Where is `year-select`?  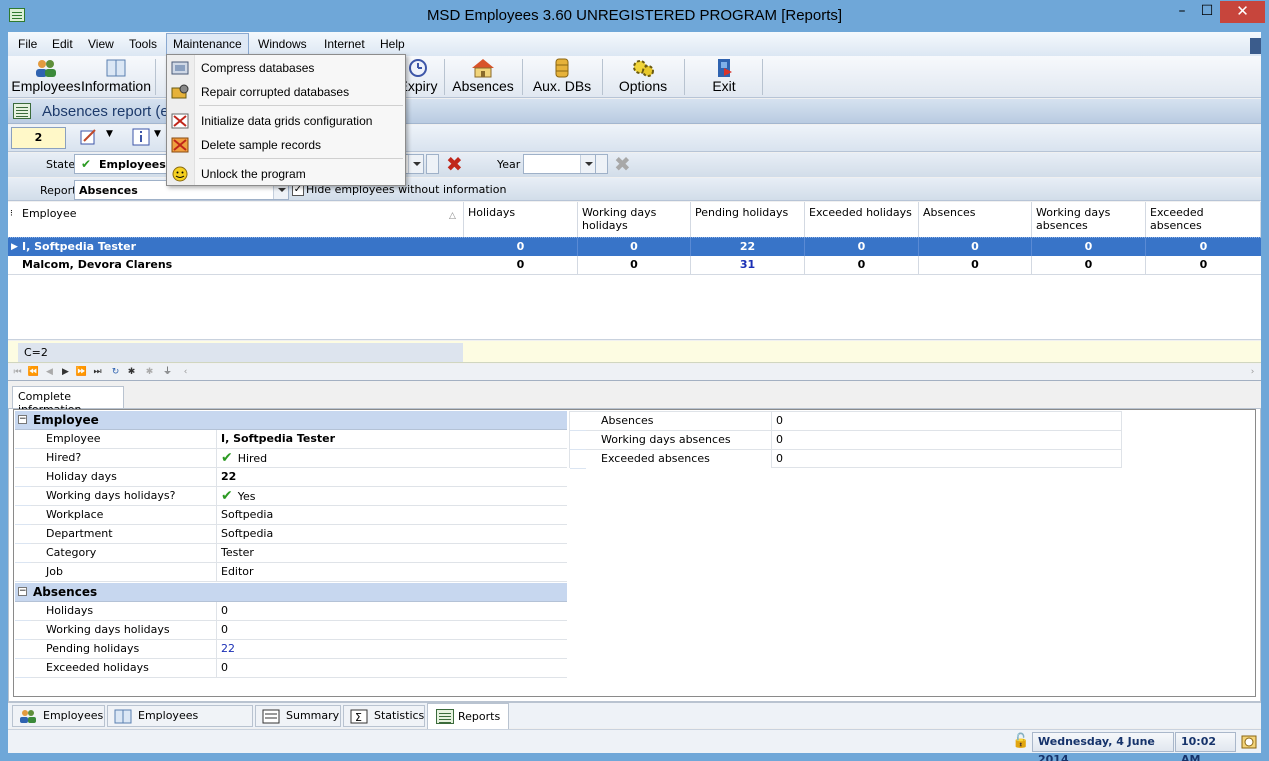 year-select is located at coordinates (559, 164).